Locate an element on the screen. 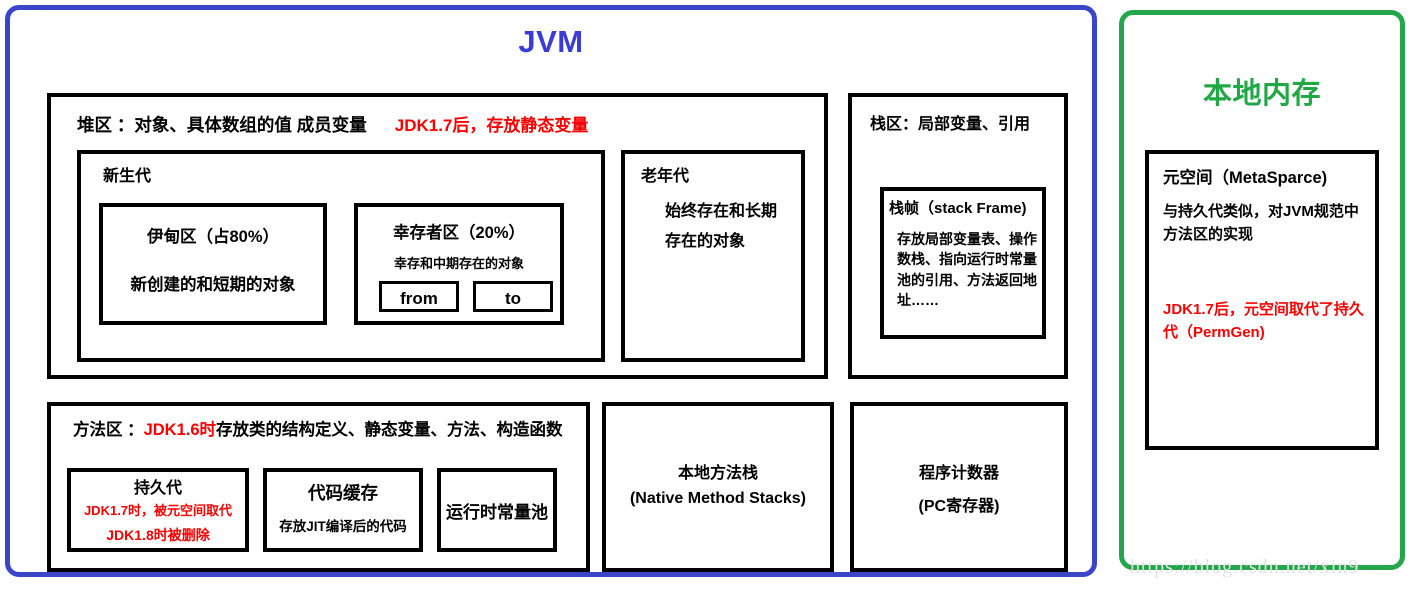  young-generation-label: 新生代 is located at coordinates (127, 176).